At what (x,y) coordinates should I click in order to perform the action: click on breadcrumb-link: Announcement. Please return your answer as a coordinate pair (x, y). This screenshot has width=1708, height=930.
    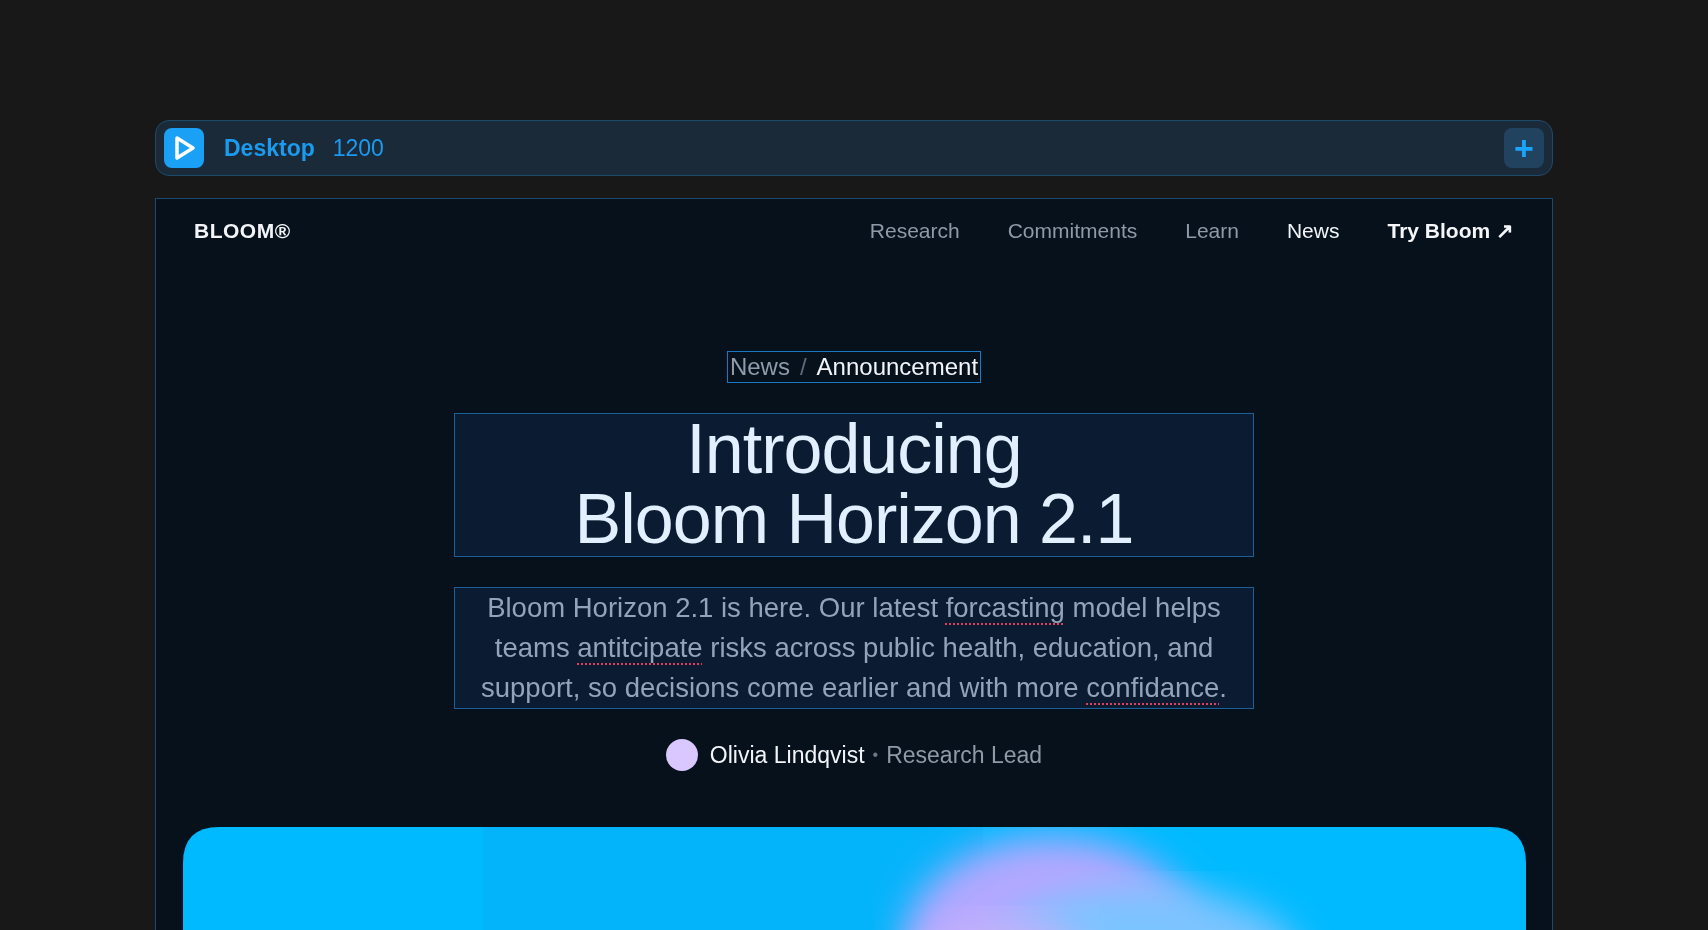
    Looking at the image, I should click on (897, 367).